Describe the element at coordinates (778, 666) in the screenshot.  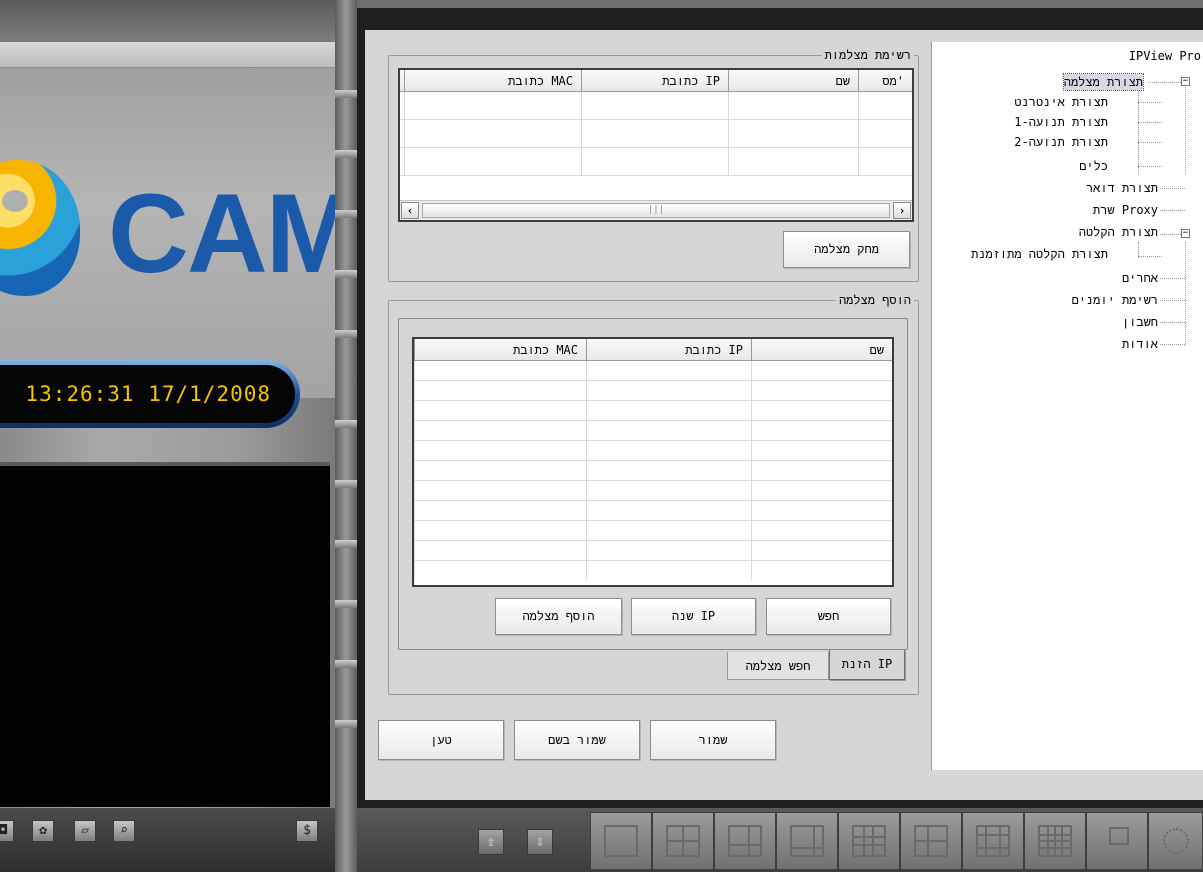
I see `tab-search-camera: חפש מצלמה` at that location.